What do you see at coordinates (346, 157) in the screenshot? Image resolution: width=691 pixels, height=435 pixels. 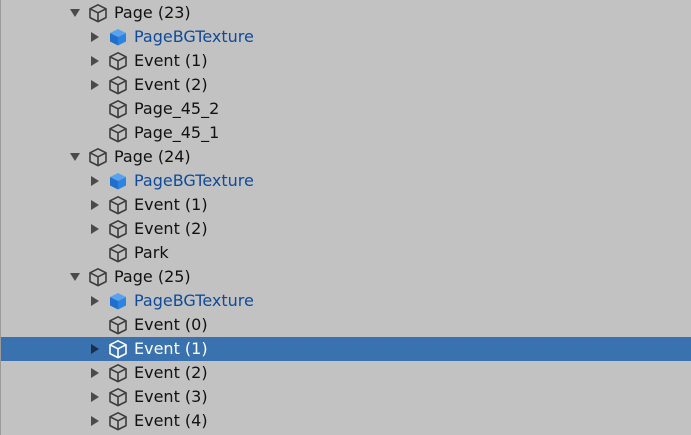 I see `hierarchy-row: Page (24)` at bounding box center [346, 157].